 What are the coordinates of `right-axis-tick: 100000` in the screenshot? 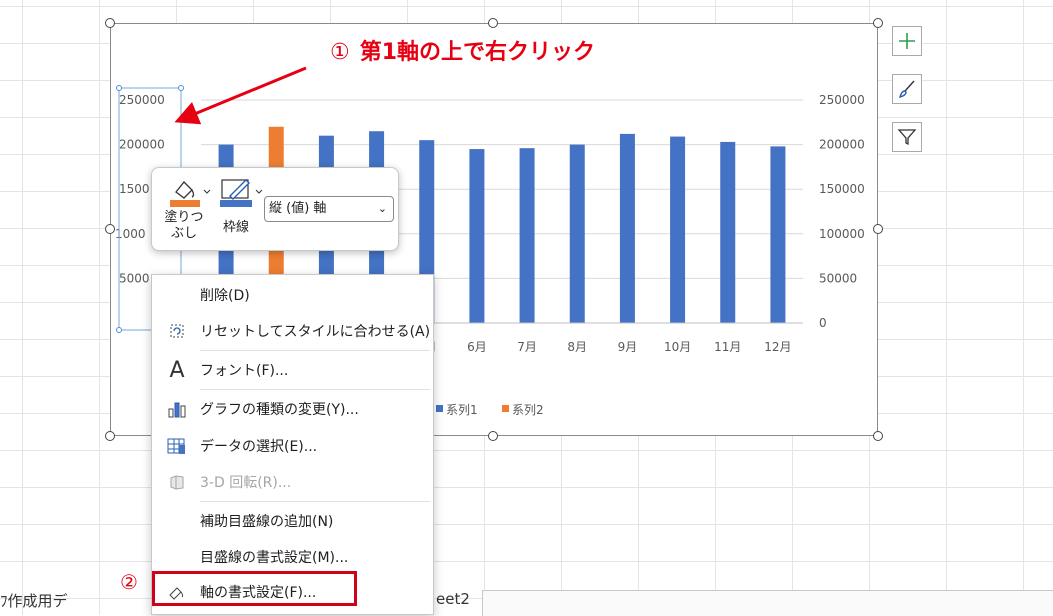 It's located at (842, 234).